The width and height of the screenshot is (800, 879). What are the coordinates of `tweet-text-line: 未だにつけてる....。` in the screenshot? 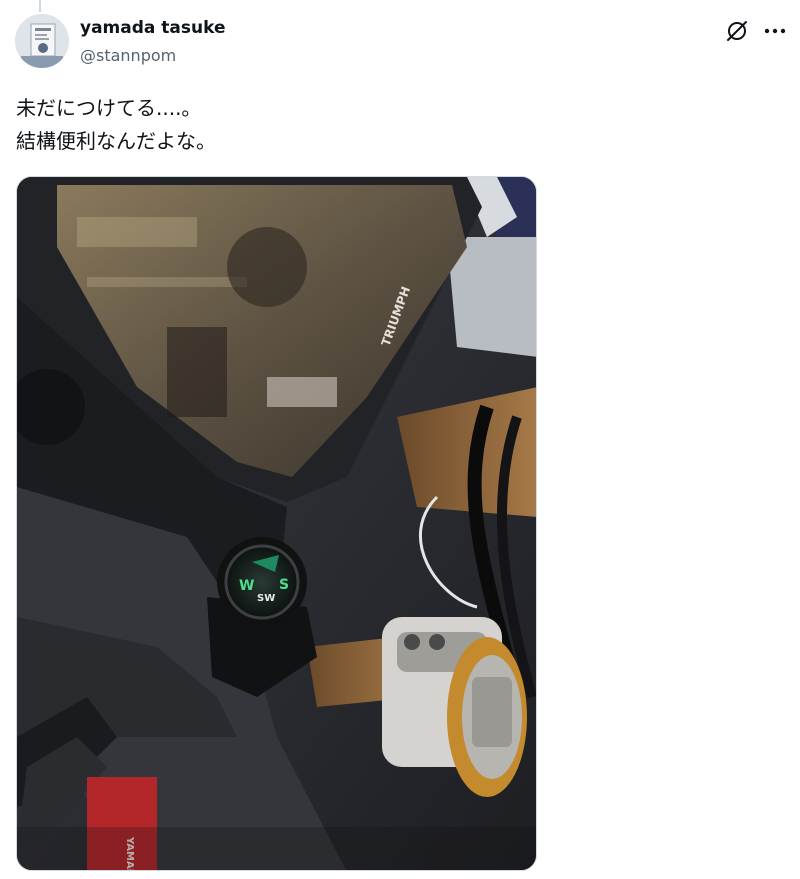 It's located at (109, 108).